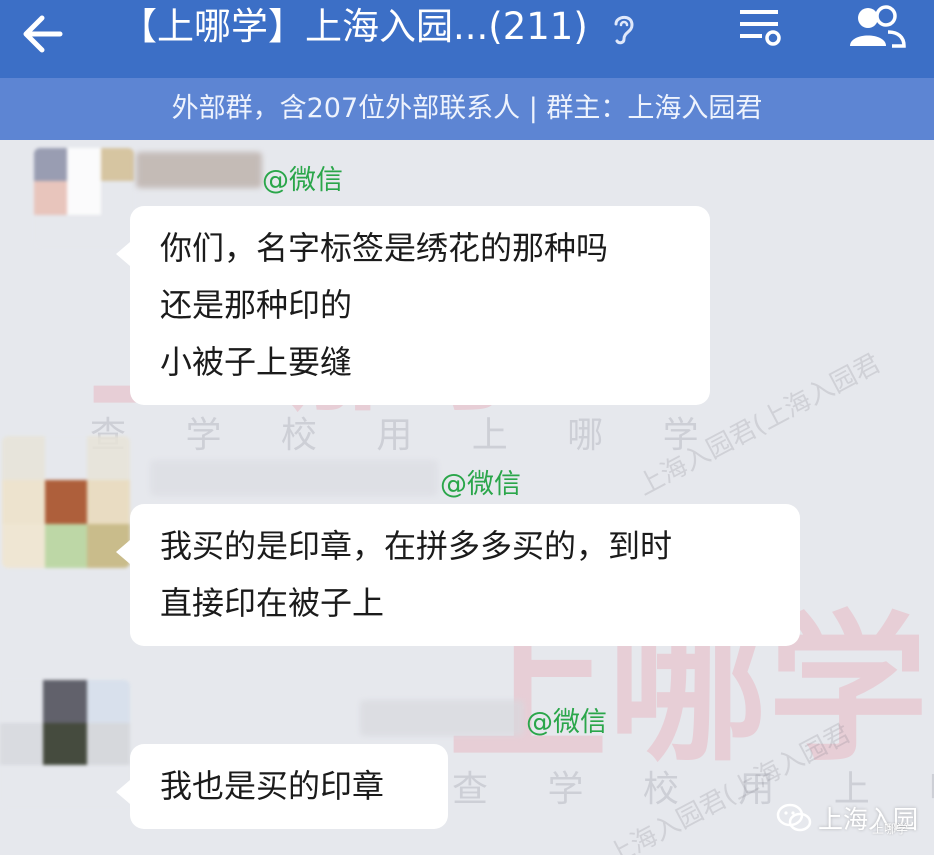  What do you see at coordinates (272, 786) in the screenshot?
I see `message-line: 我也是买的印章` at bounding box center [272, 786].